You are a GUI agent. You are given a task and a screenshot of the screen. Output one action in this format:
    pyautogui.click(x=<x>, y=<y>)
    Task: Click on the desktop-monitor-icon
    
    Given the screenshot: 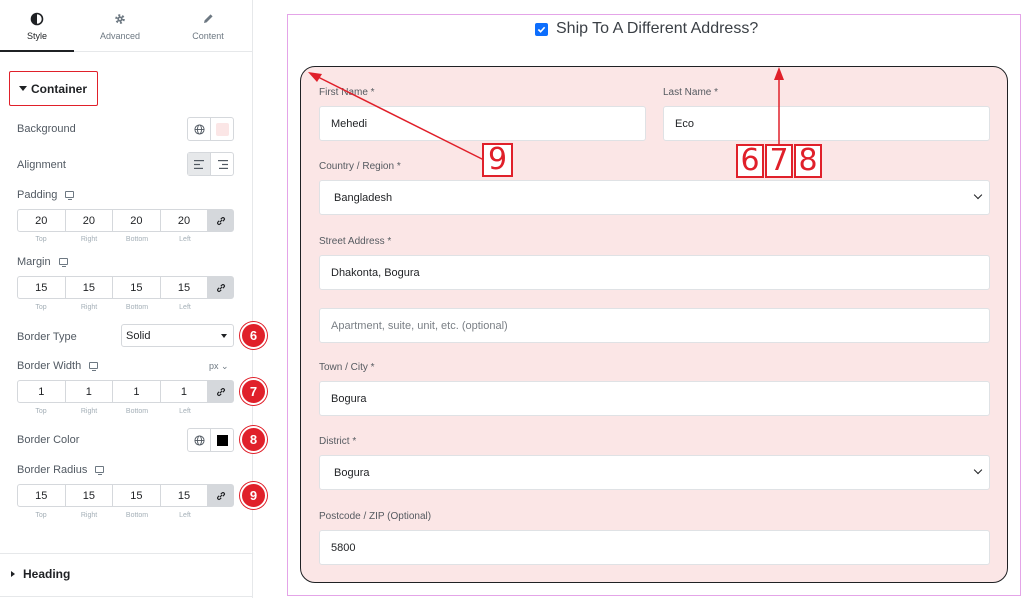 What is the action you would take?
    pyautogui.click(x=100, y=471)
    